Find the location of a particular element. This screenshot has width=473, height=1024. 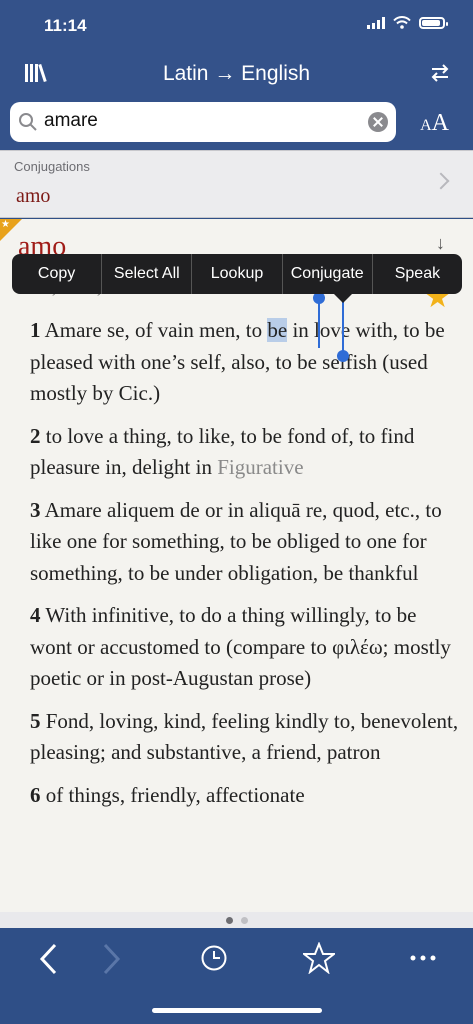

menu-lookup: Lookup is located at coordinates (237, 274).